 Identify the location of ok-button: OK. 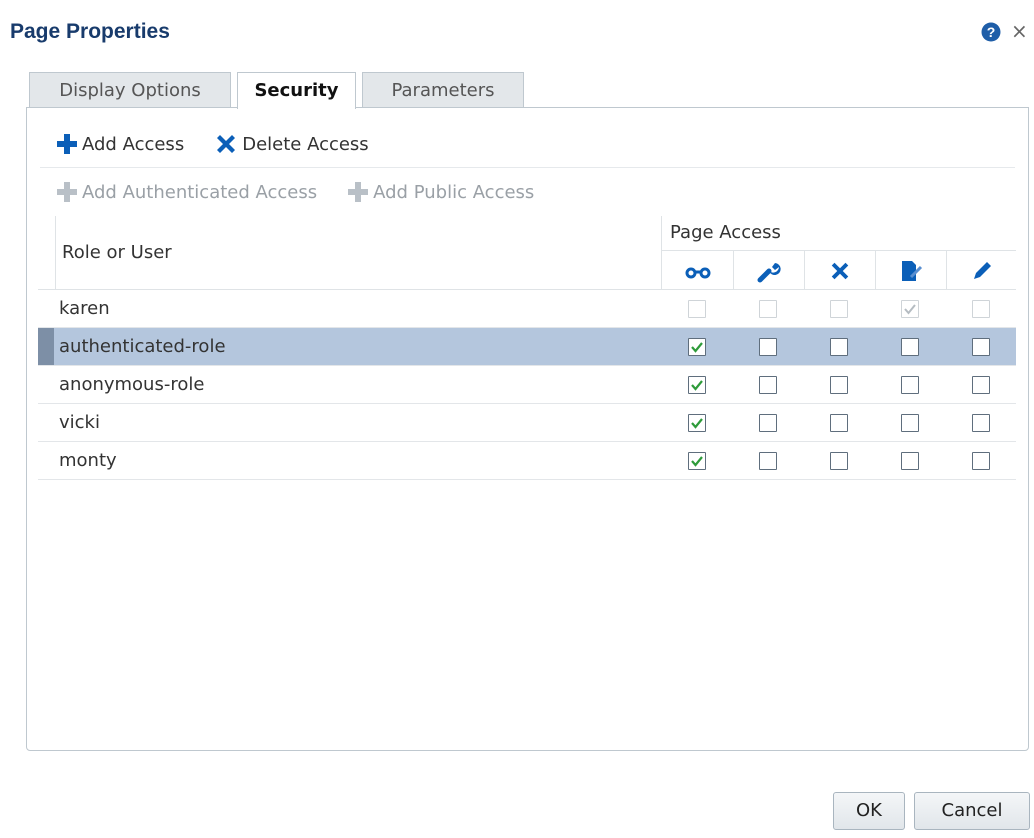
(869, 811).